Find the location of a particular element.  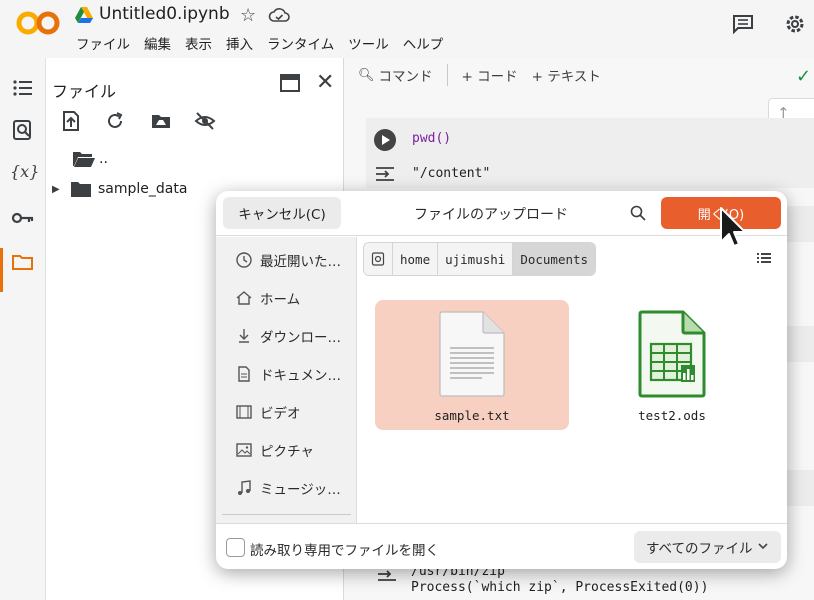

dialog-header: キャンセル(C) ファイルのアップロード 開く(O) is located at coordinates (501, 213).